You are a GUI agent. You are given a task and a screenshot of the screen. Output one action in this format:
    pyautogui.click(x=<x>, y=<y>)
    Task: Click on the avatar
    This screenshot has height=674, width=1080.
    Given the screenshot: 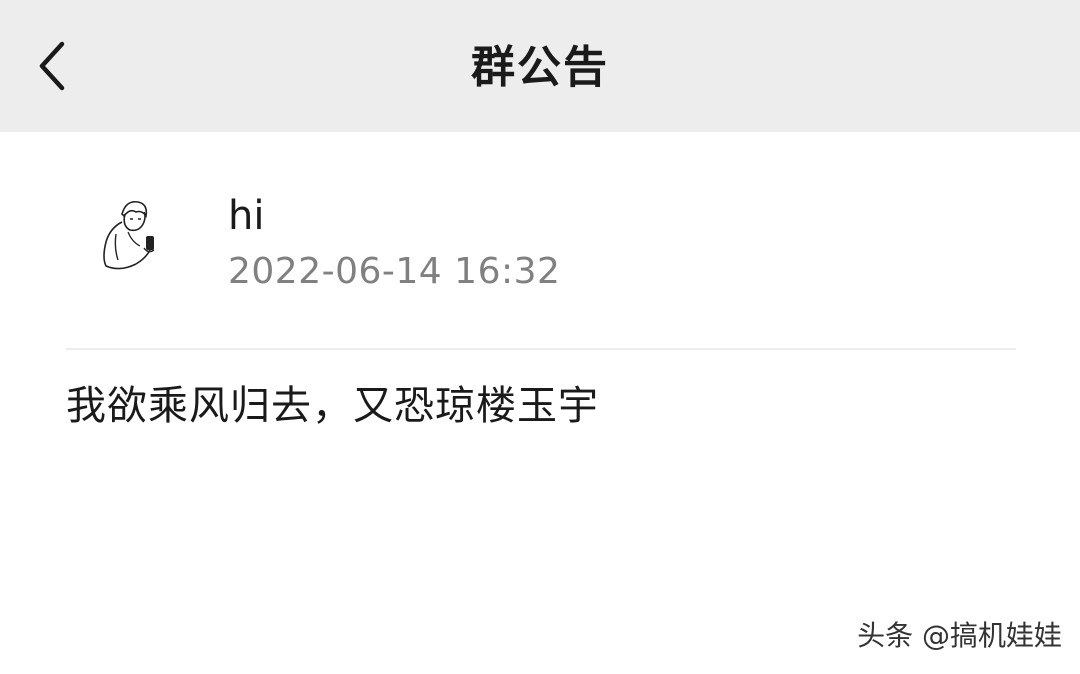 What is the action you would take?
    pyautogui.click(x=132, y=237)
    